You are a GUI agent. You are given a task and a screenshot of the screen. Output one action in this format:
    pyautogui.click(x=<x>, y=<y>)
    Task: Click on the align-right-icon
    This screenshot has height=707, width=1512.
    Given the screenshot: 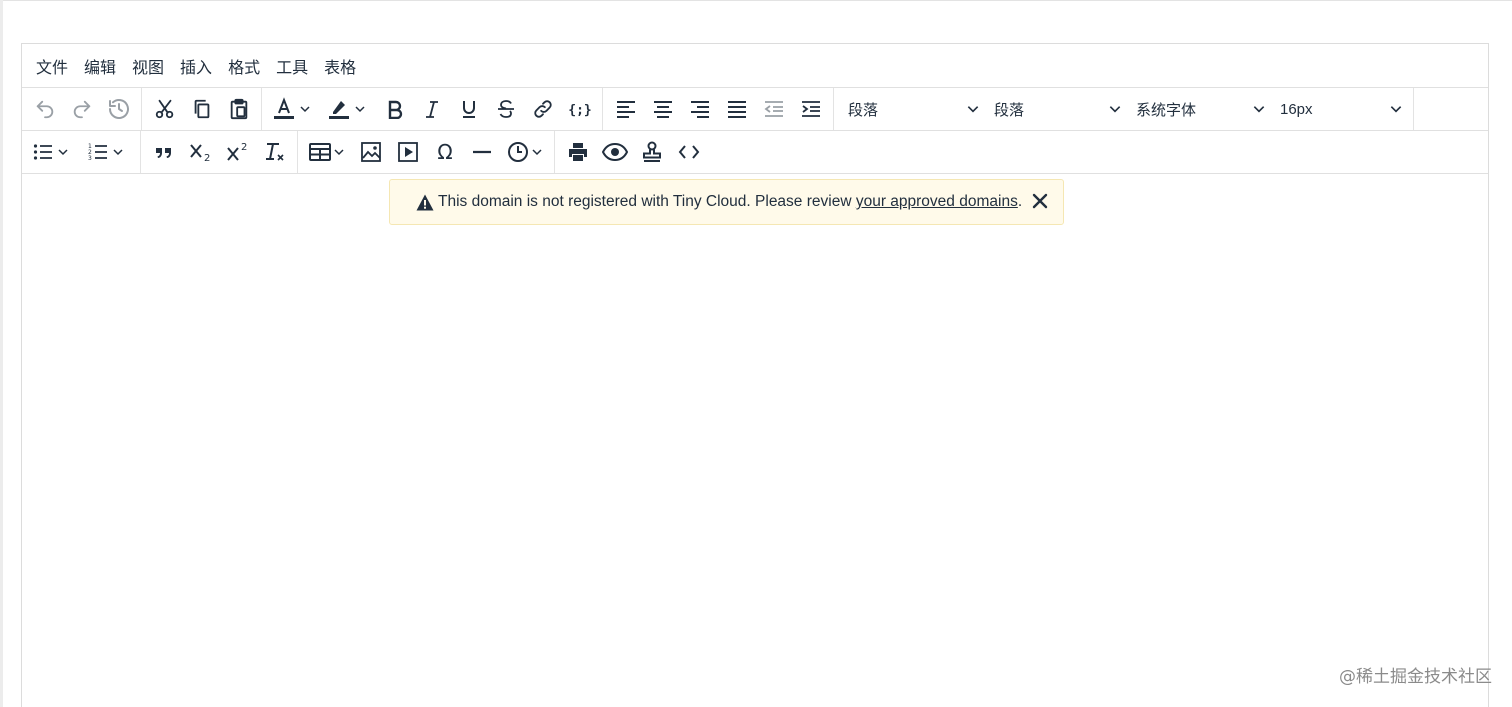 What is the action you would take?
    pyautogui.click(x=699, y=109)
    